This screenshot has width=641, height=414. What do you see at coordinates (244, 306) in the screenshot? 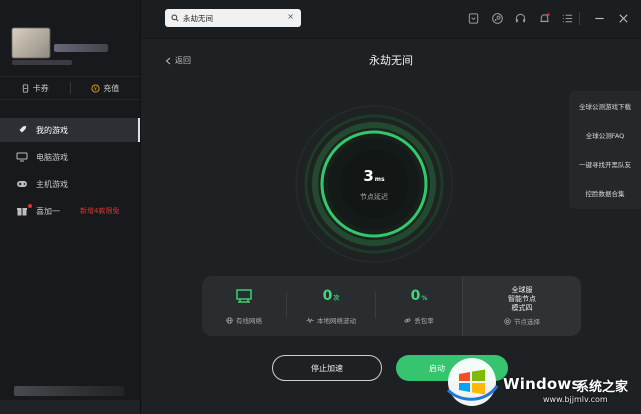
I see `stat-network: 有线网络` at bounding box center [244, 306].